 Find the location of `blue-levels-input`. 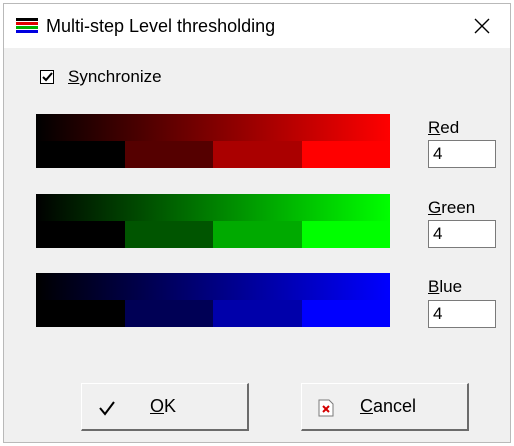

blue-levels-input is located at coordinates (462, 314).